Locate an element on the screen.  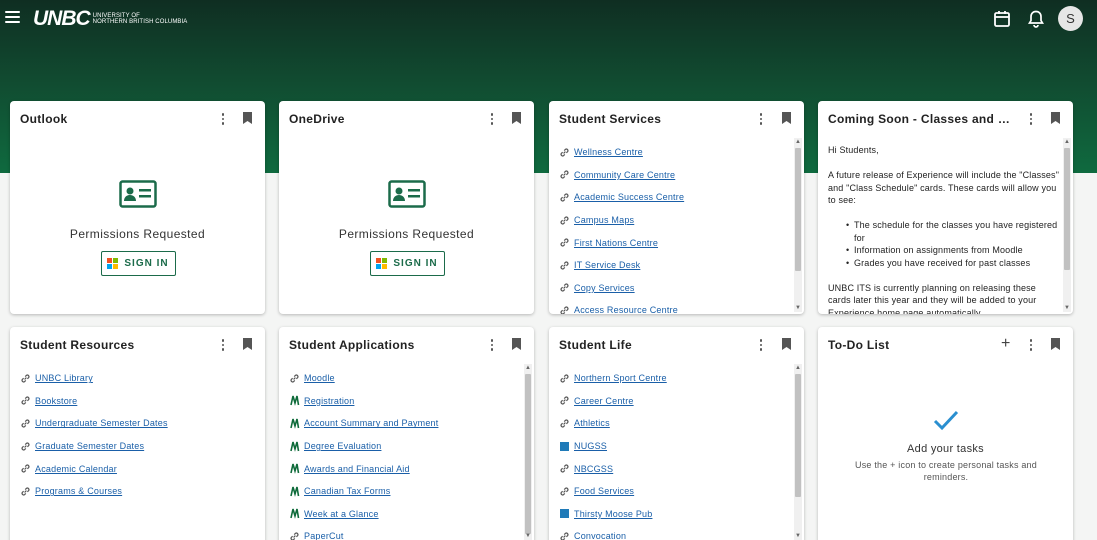
link-week-at-a-glance: Week at a Glance is located at coordinates (341, 514).